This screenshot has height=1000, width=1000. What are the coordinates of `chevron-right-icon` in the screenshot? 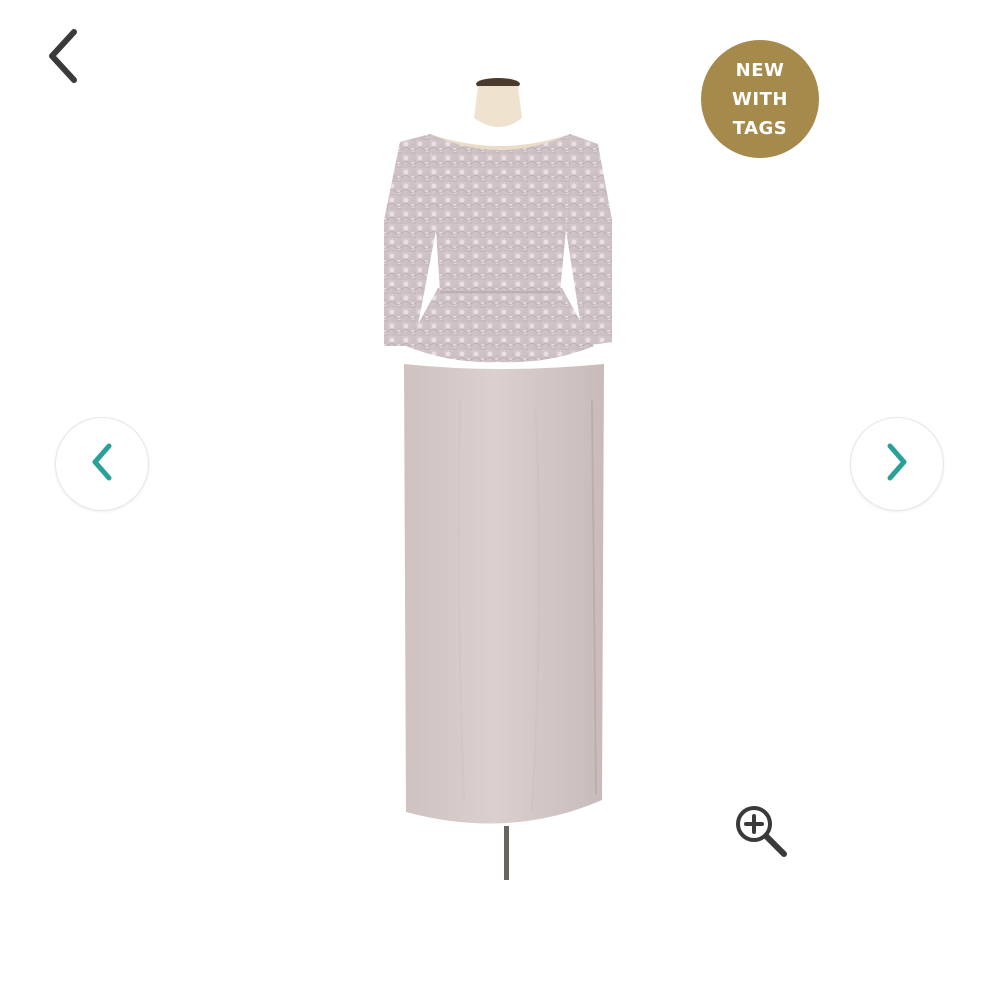 It's located at (897, 464).